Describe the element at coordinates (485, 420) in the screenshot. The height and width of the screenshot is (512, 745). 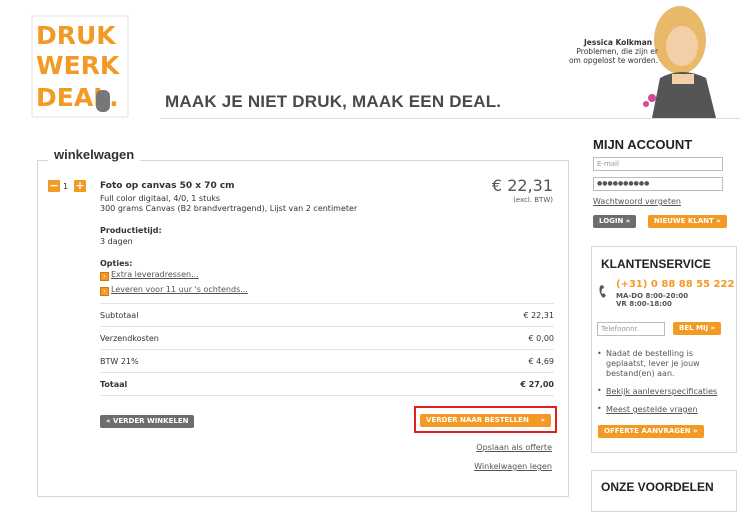
I see `proceed-to-checkout-button: VERDER NAAR BESTELLEN»` at that location.